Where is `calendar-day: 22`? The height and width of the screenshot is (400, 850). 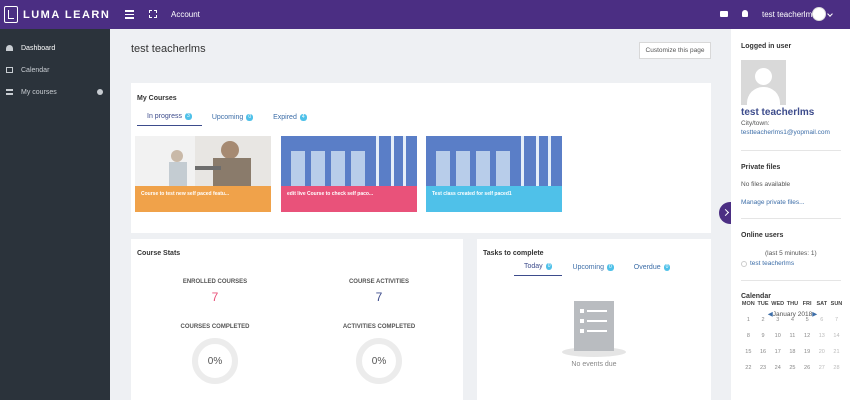 calendar-day: 22 is located at coordinates (748, 368).